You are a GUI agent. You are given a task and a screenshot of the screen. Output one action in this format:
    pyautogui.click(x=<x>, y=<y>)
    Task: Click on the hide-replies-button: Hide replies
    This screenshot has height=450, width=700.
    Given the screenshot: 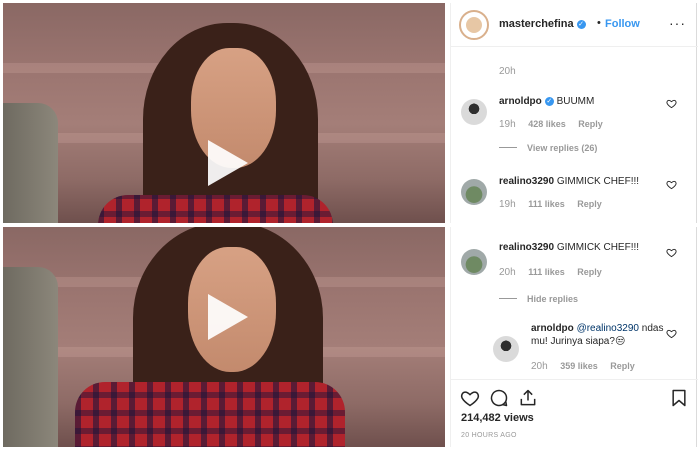 What is the action you would take?
    pyautogui.click(x=538, y=299)
    